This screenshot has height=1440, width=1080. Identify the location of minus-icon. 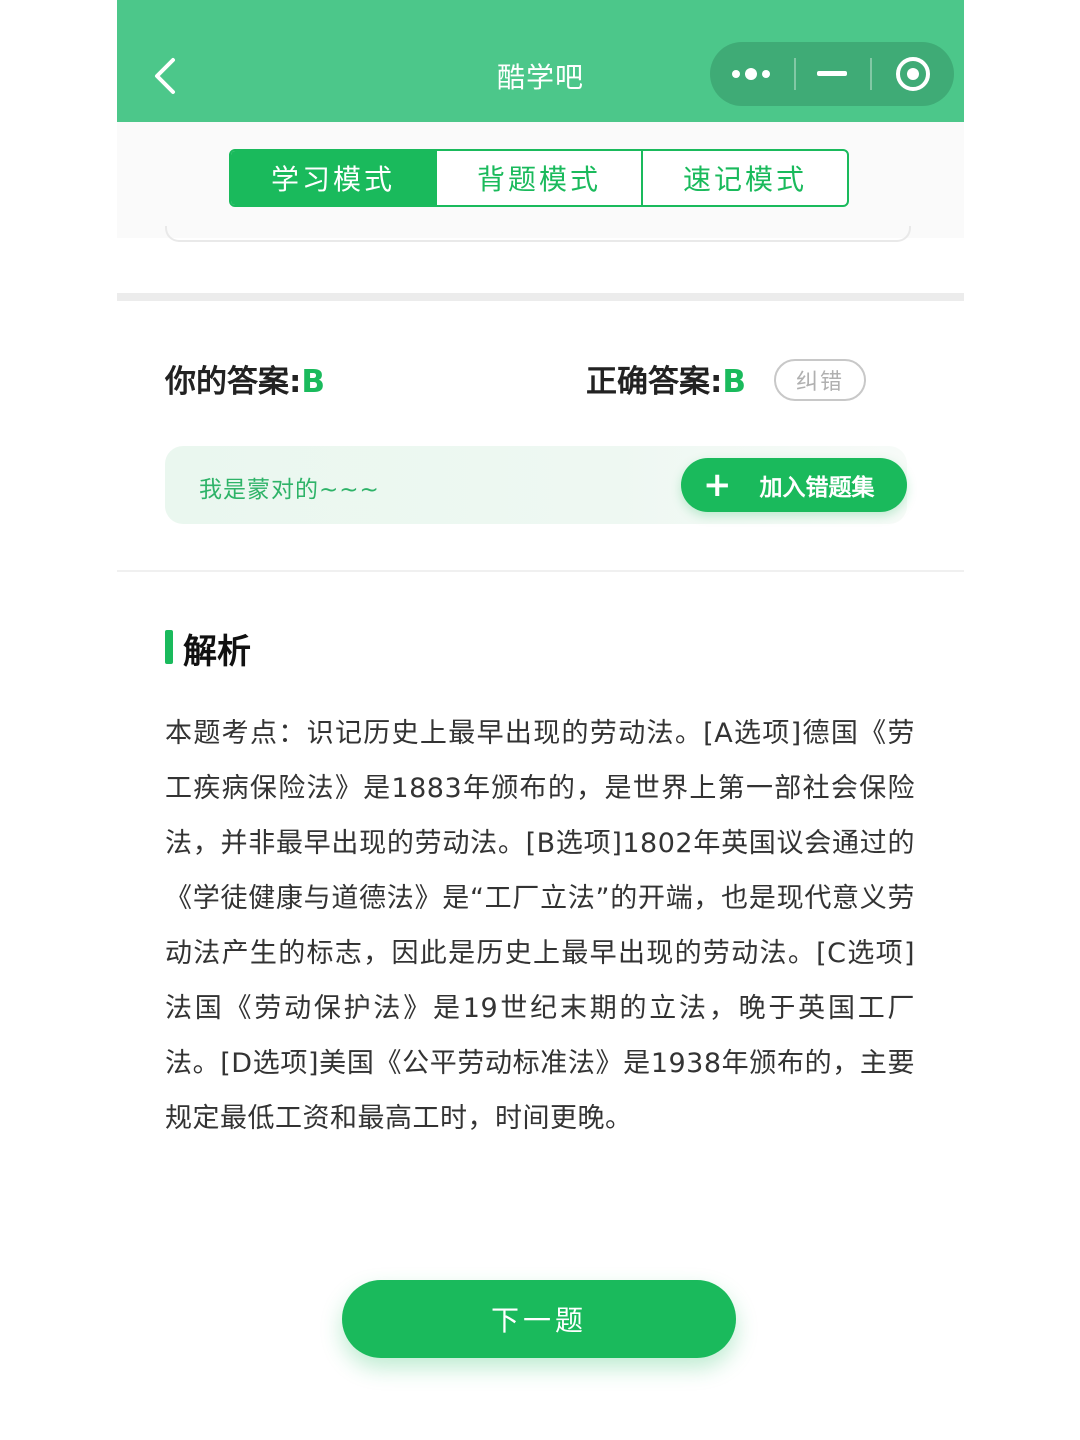
(832, 74).